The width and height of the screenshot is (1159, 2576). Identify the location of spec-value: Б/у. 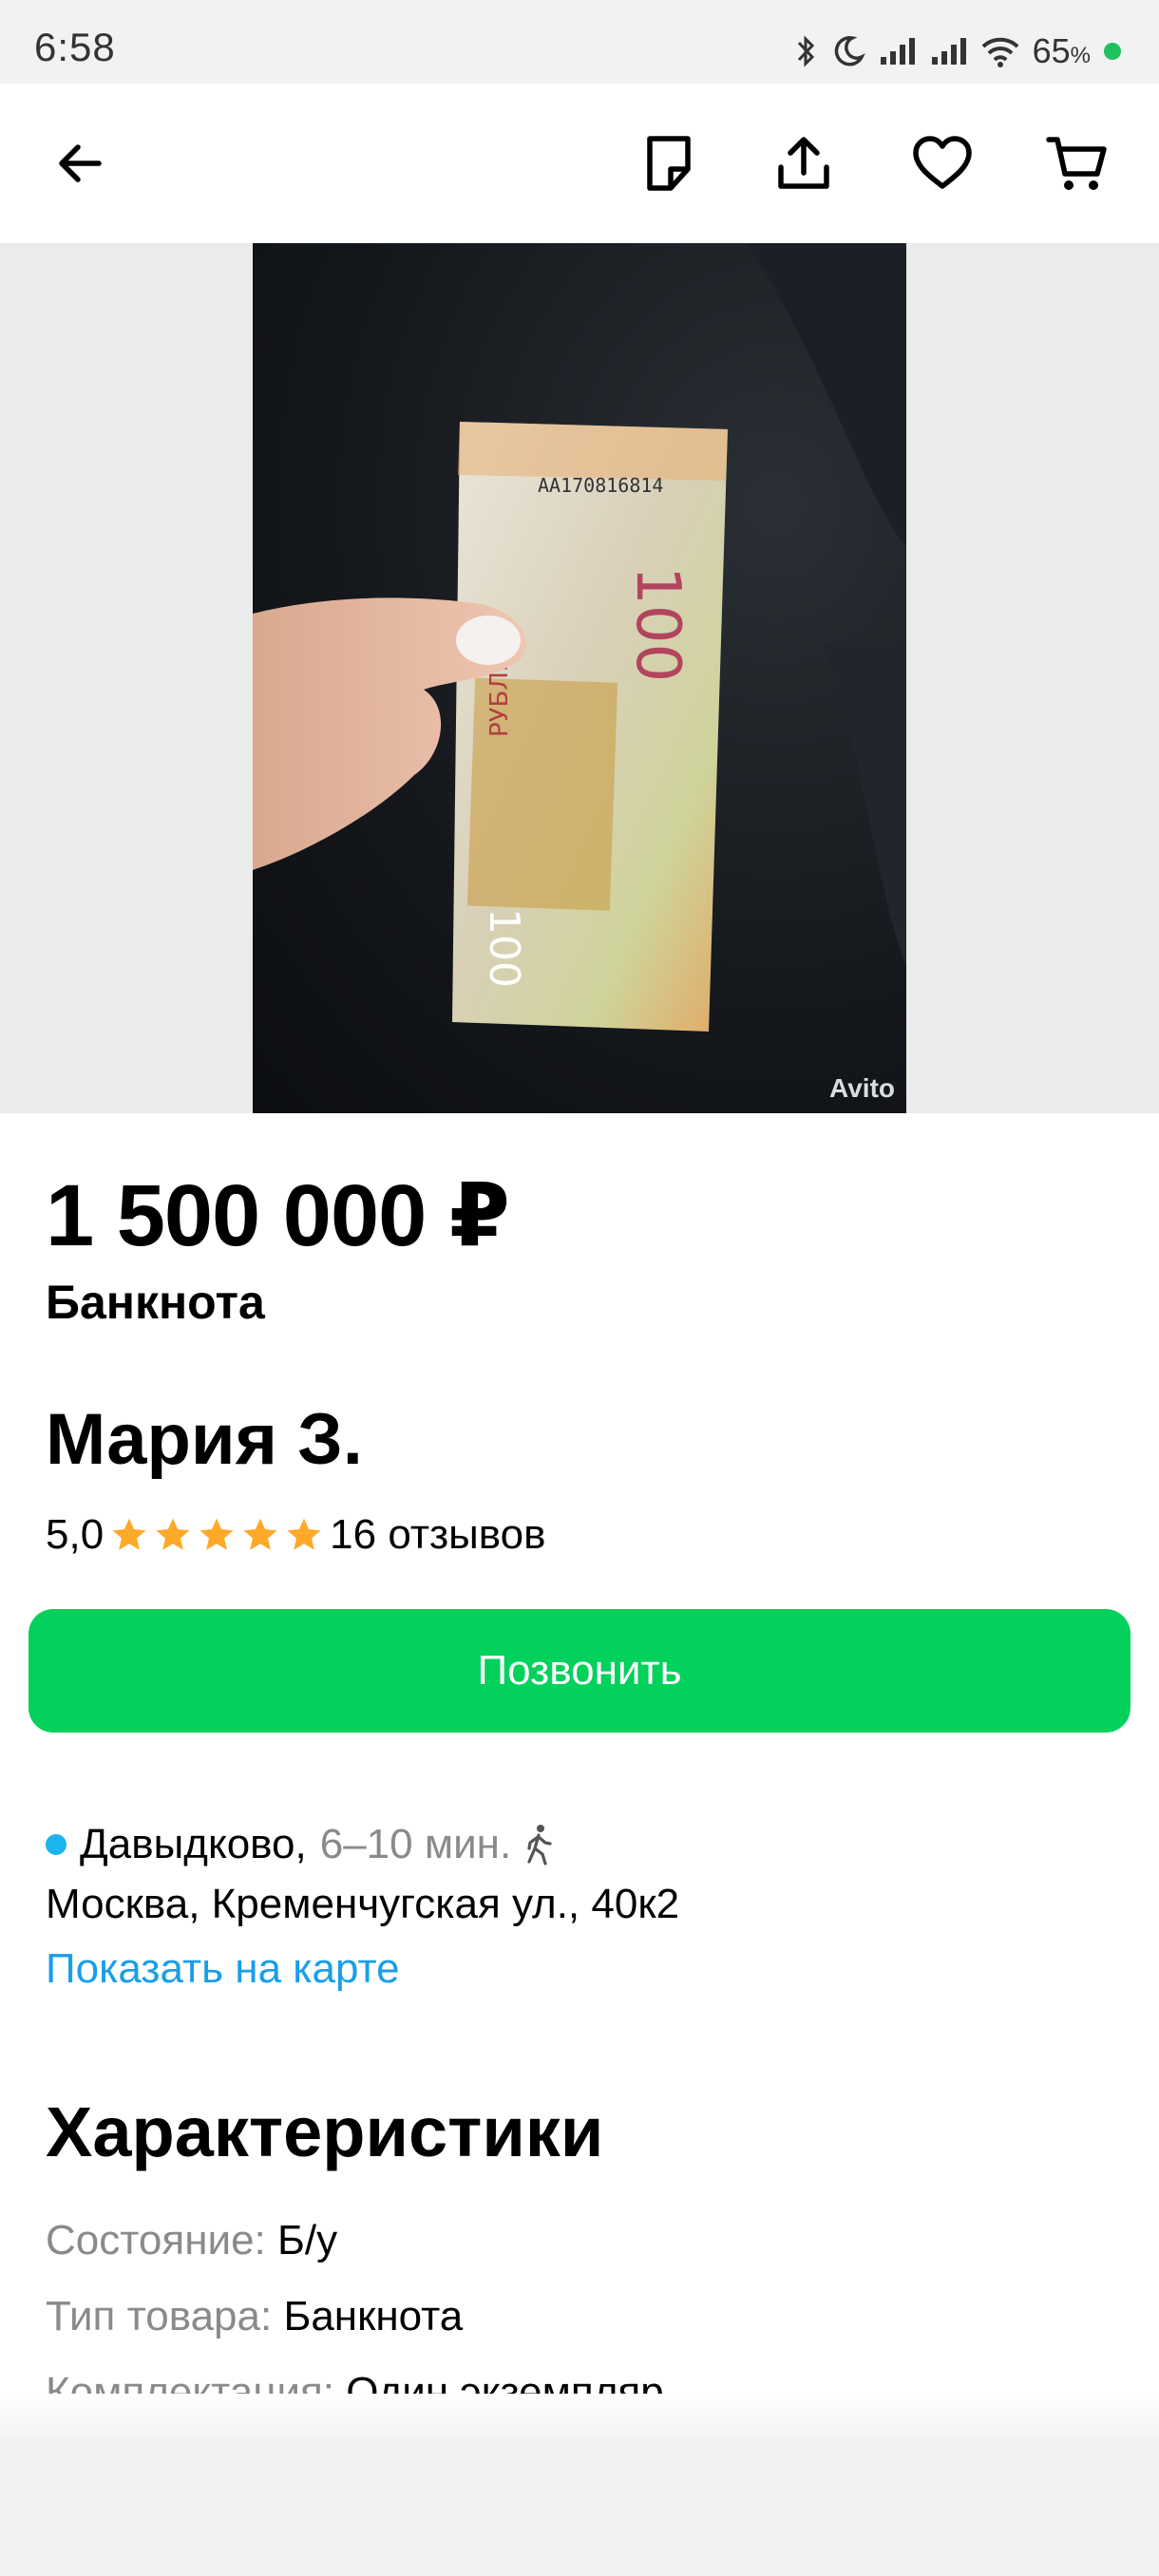
(307, 2240).